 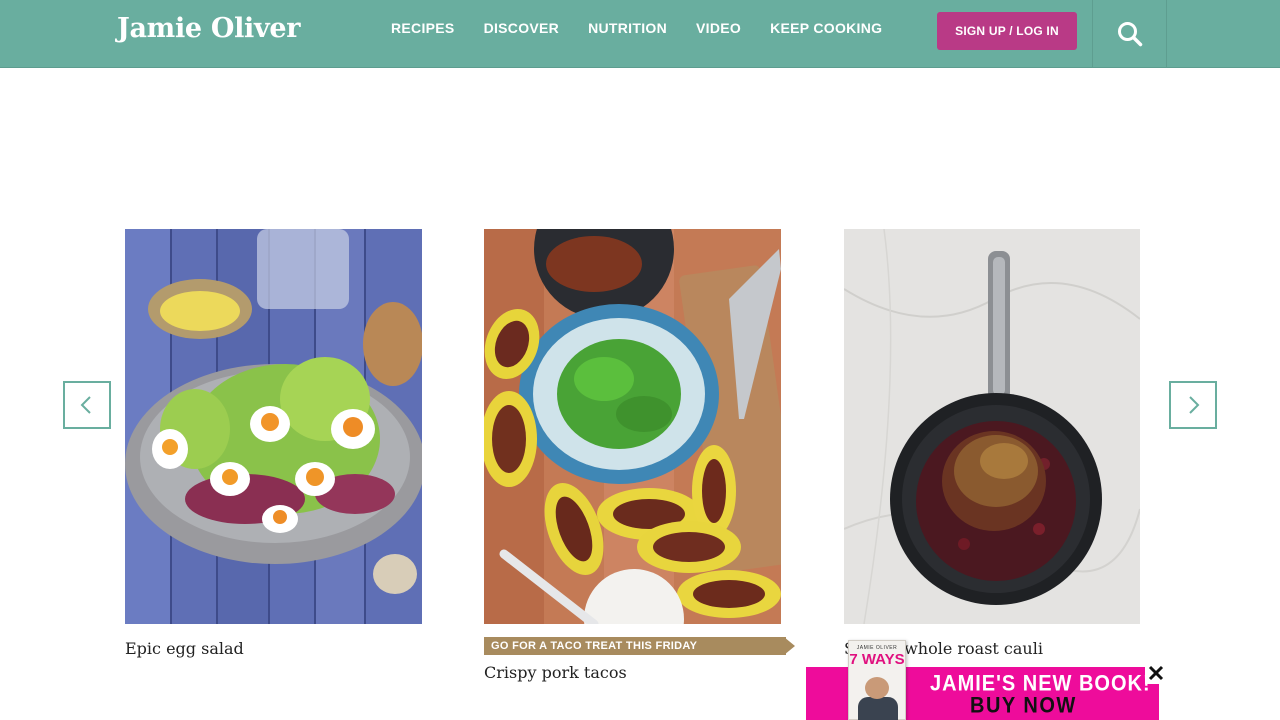 What do you see at coordinates (273, 648) in the screenshot?
I see `recipe-card-title: Epic egg salad` at bounding box center [273, 648].